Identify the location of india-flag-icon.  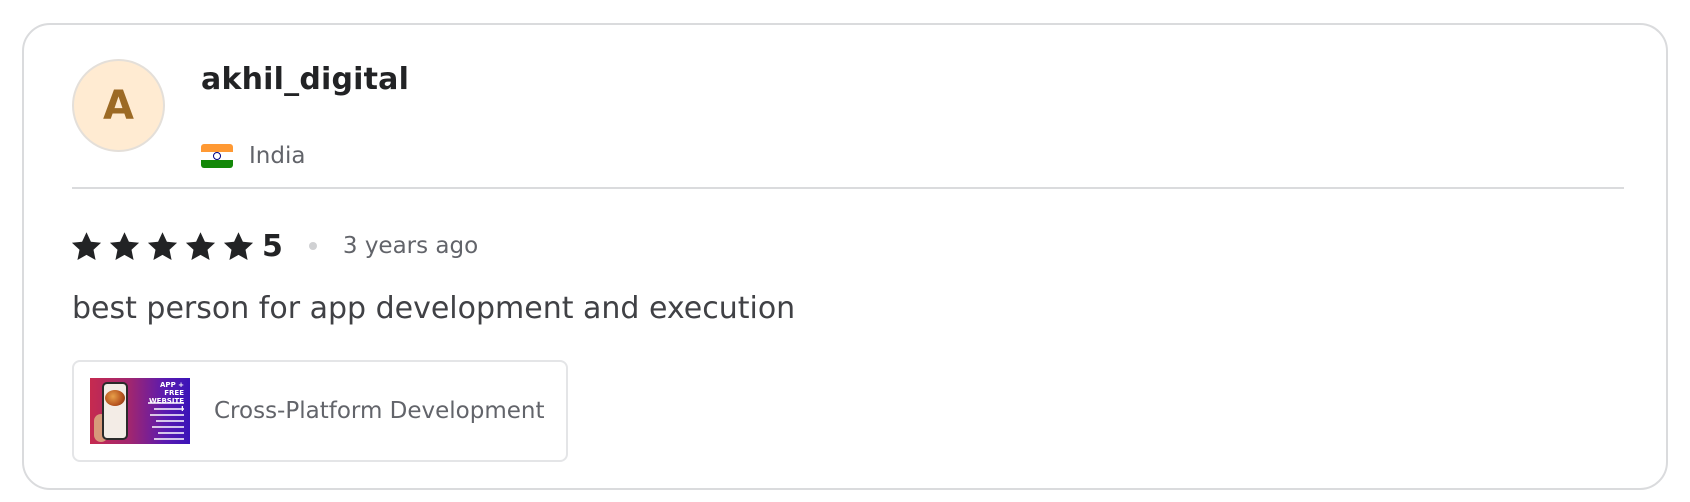
(217, 156).